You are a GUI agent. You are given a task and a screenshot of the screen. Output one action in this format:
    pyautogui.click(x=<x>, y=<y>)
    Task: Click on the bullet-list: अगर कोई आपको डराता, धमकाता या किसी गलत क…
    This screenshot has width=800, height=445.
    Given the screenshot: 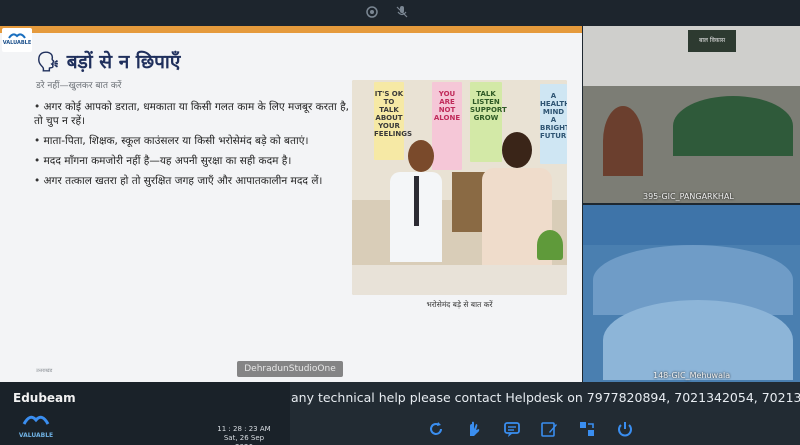 What is the action you would take?
    pyautogui.click(x=195, y=147)
    